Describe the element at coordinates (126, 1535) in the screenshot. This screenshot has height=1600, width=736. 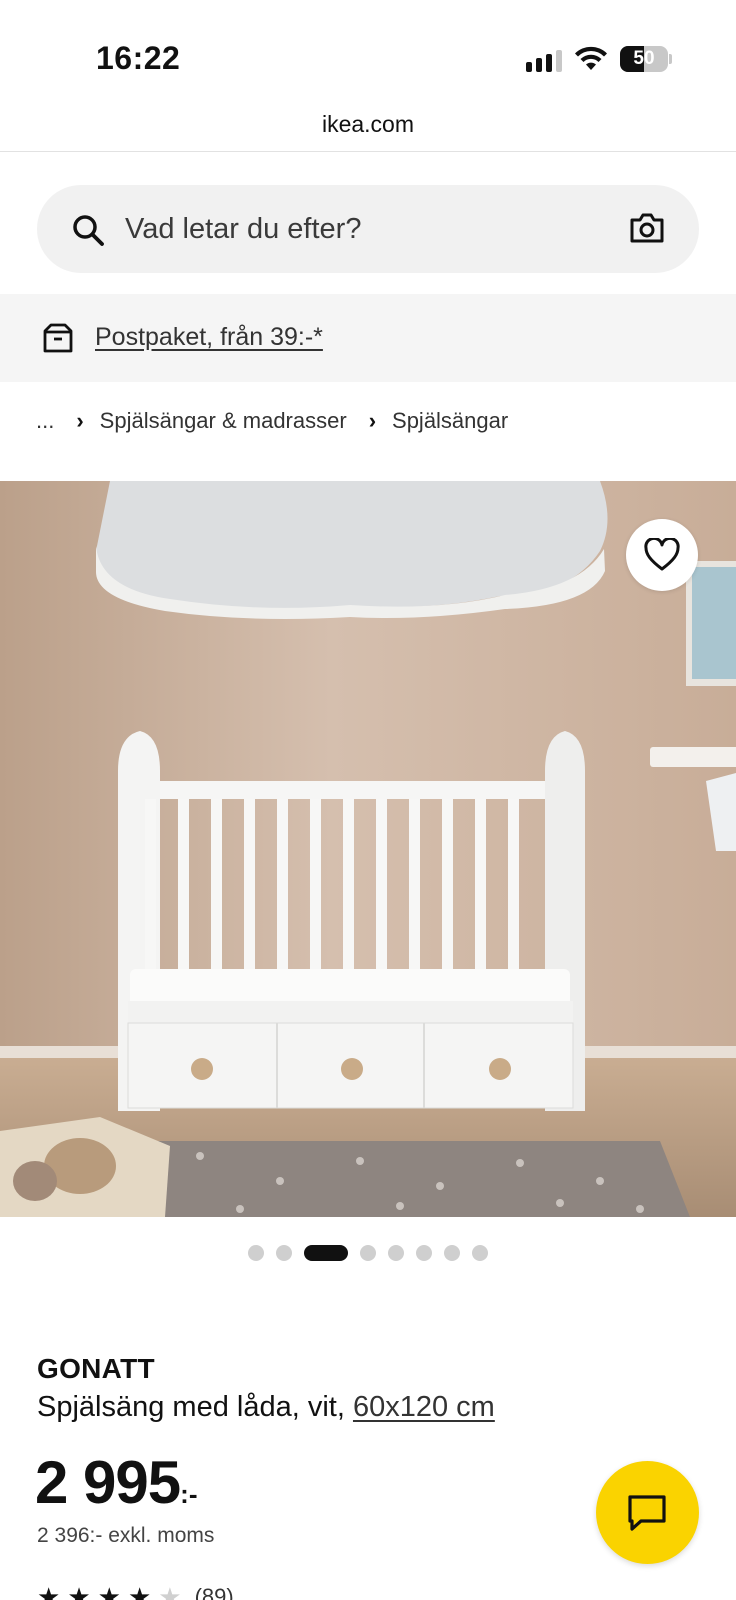
I see `price-excl-vat: 2 396:- exkl. moms` at that location.